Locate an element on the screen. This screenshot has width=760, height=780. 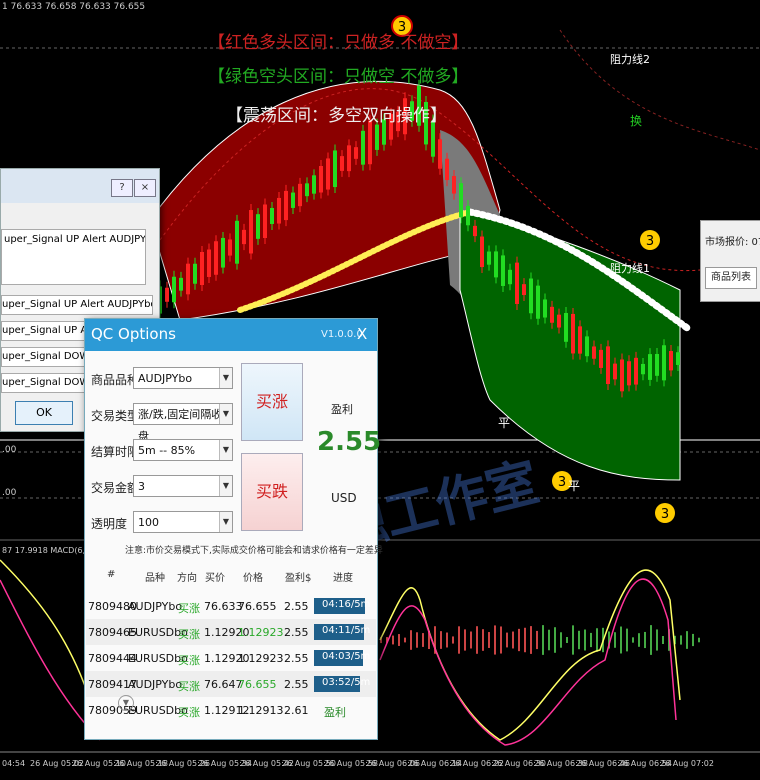
profit-label: 盈利 is located at coordinates (342, 409).